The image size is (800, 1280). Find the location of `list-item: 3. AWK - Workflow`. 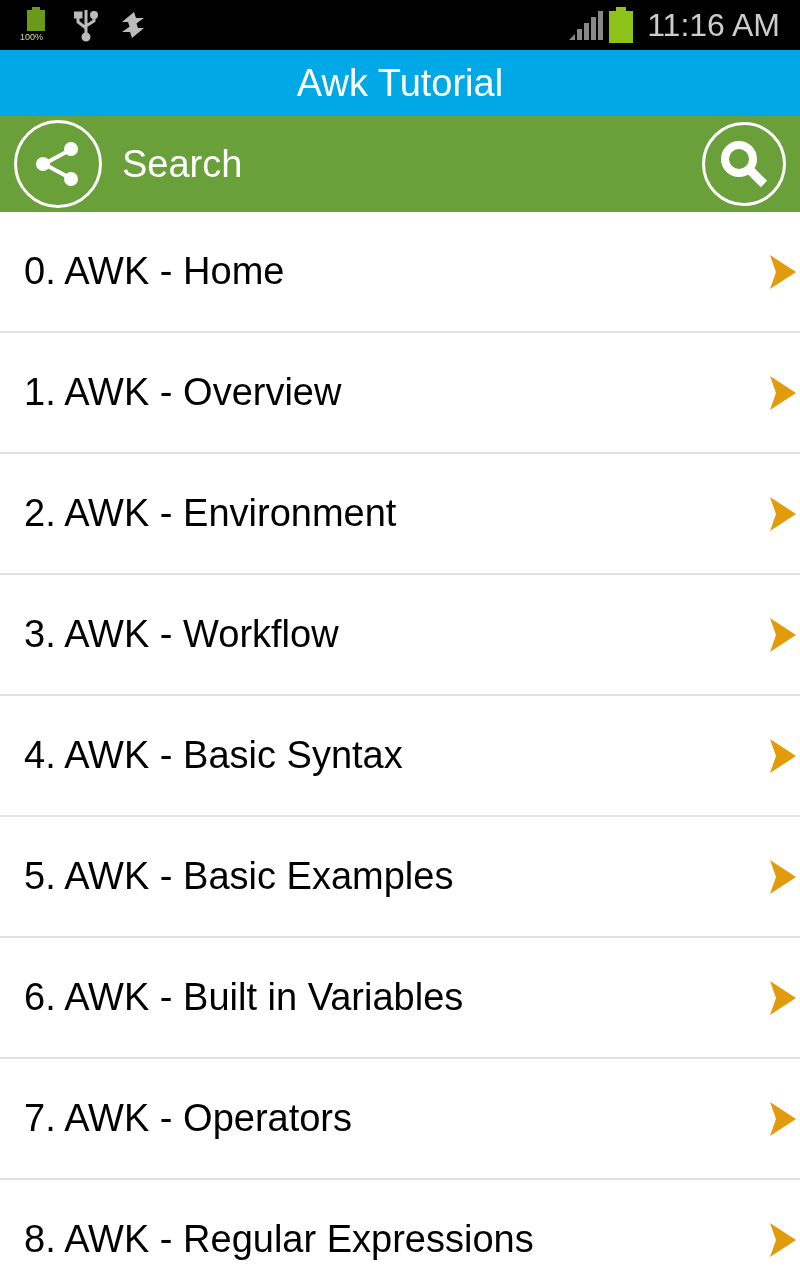

list-item: 3. AWK - Workflow is located at coordinates (400, 635).